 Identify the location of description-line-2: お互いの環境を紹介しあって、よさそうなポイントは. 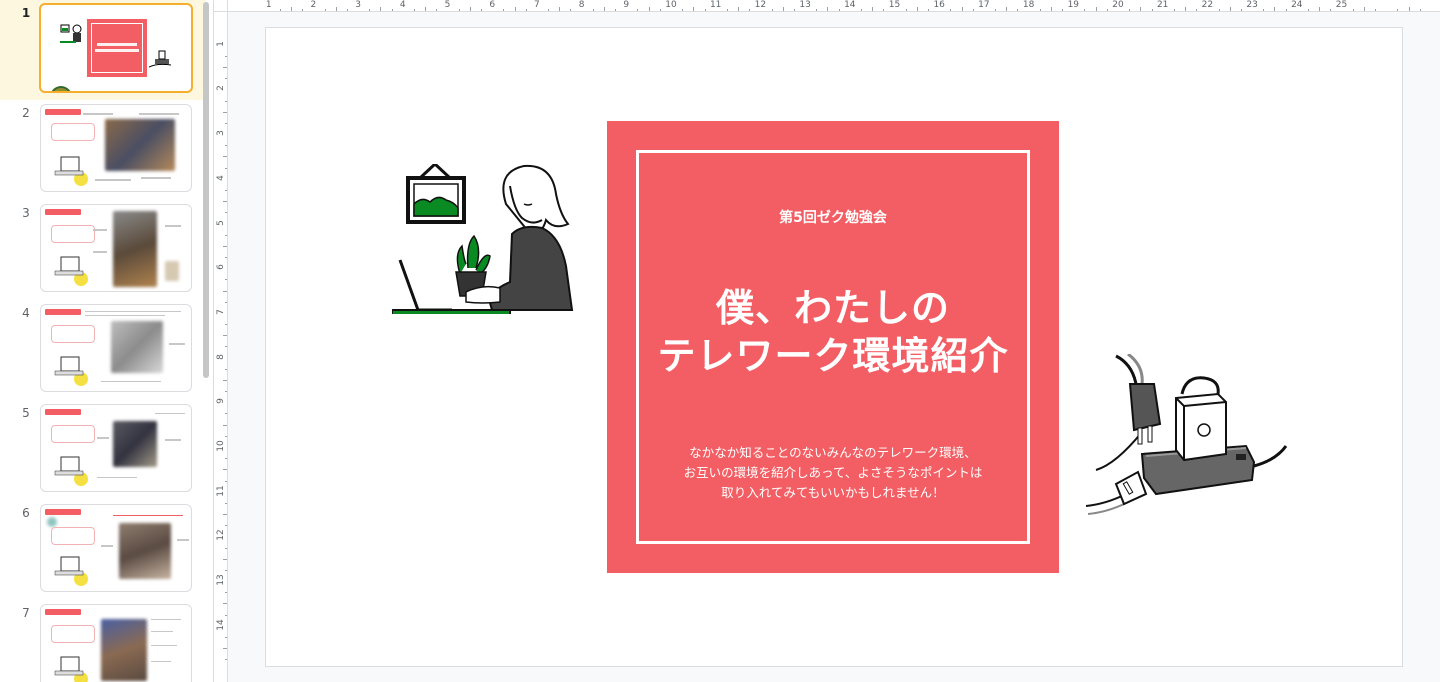
(833, 472).